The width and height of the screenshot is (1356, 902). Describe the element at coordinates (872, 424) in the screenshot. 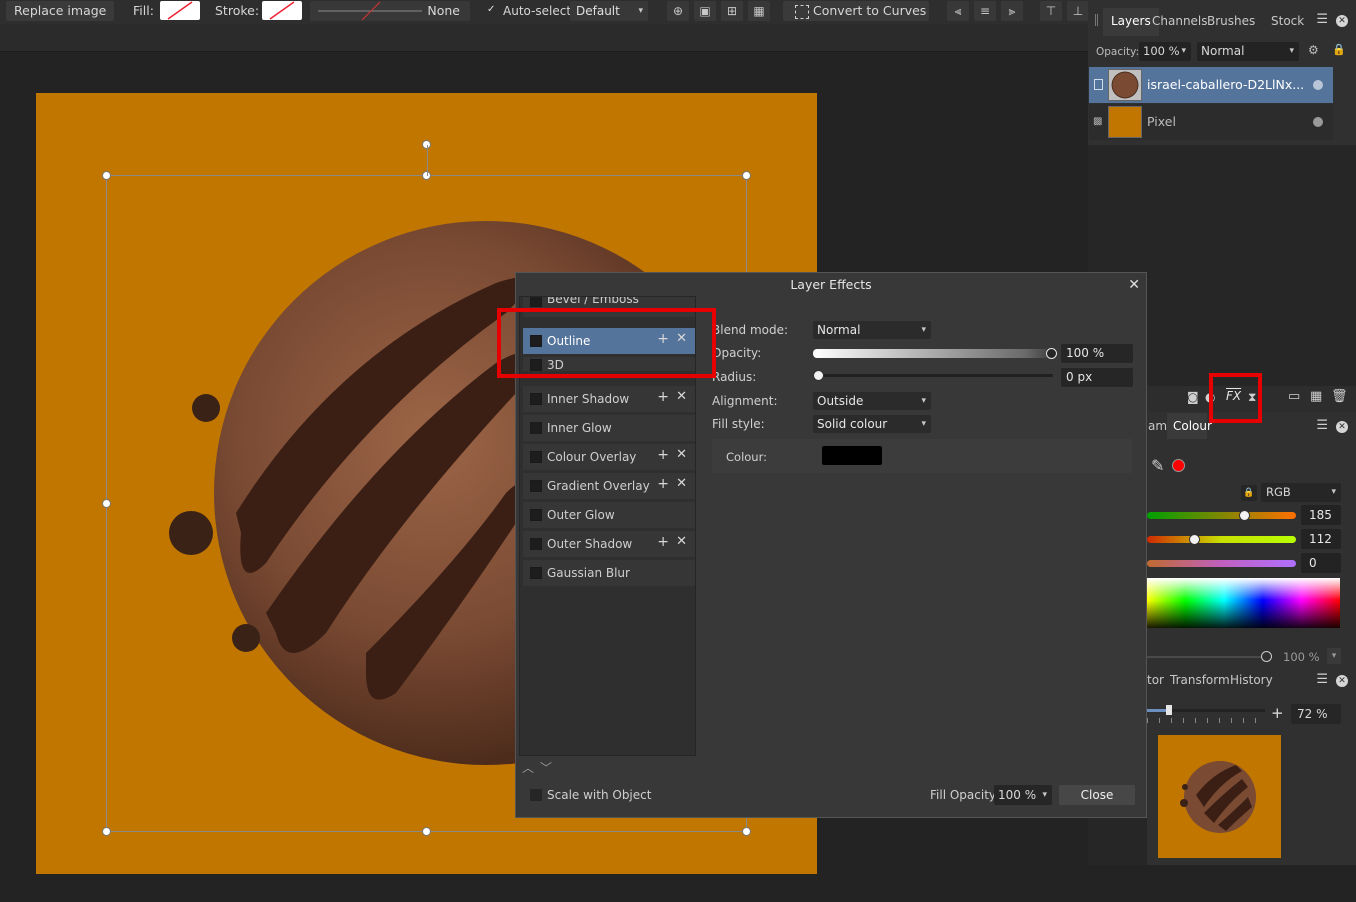

I see `fill-style-dropdown: Solid colour ▾` at that location.